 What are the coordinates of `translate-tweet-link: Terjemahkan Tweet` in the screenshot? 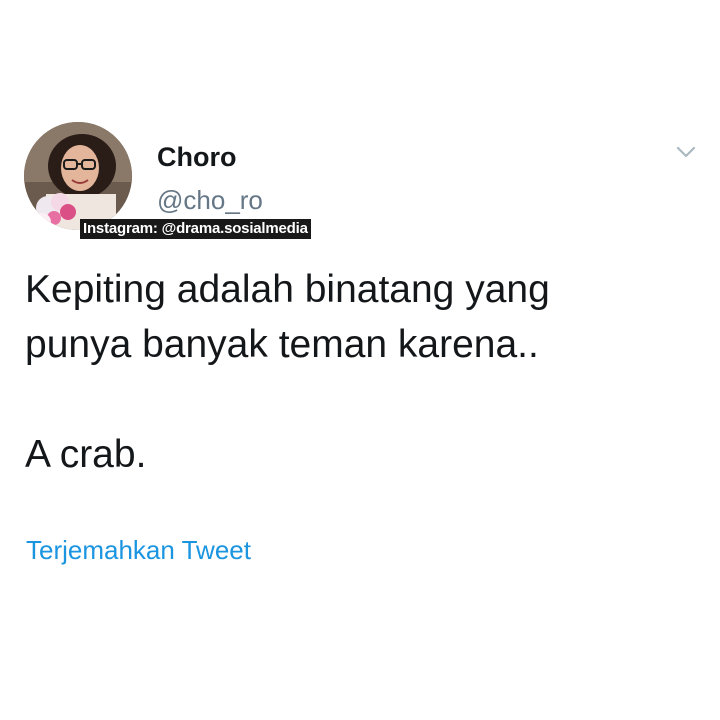 It's located at (138, 550).